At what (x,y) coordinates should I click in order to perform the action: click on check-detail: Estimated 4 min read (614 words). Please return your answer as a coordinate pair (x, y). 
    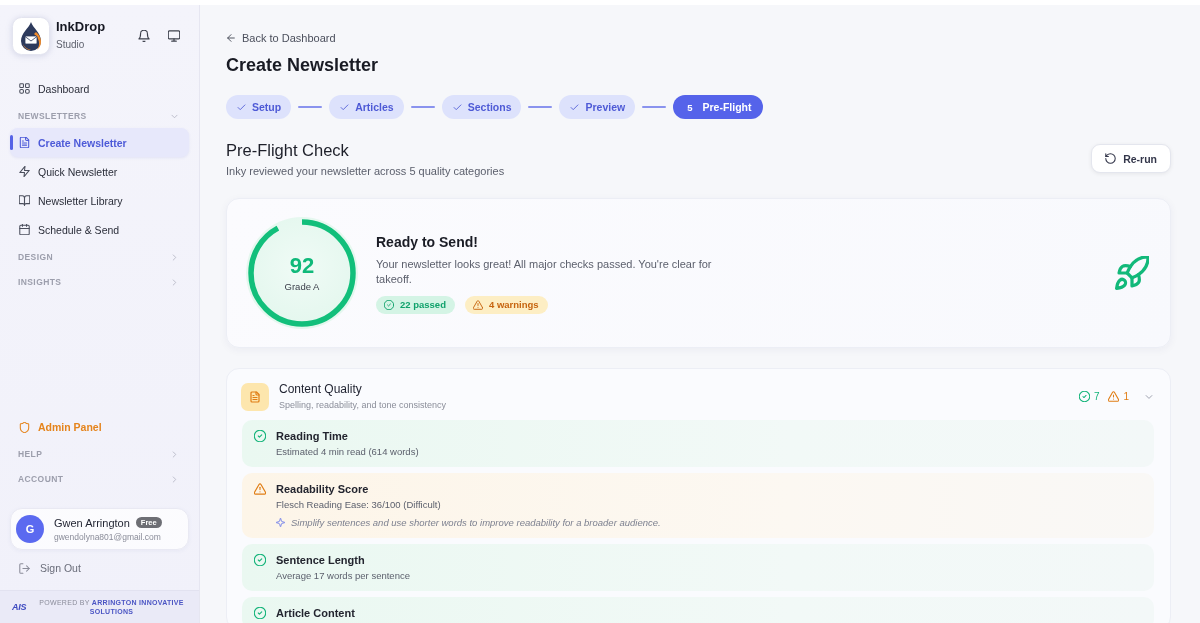
    Looking at the image, I should click on (347, 451).